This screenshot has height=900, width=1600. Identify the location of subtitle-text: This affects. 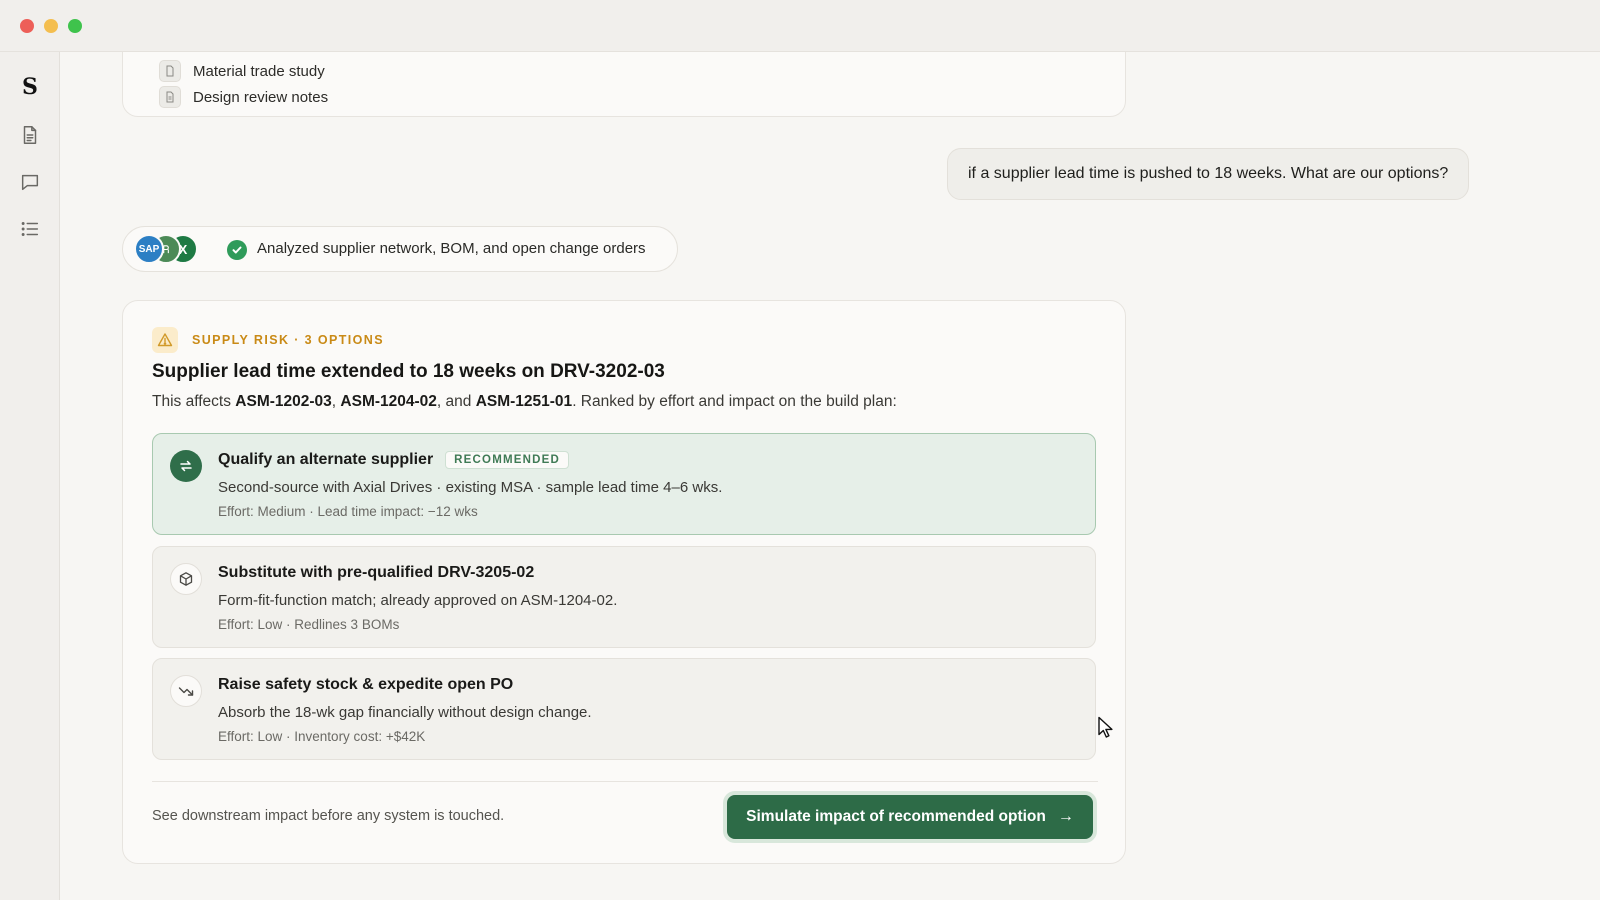
(194, 401).